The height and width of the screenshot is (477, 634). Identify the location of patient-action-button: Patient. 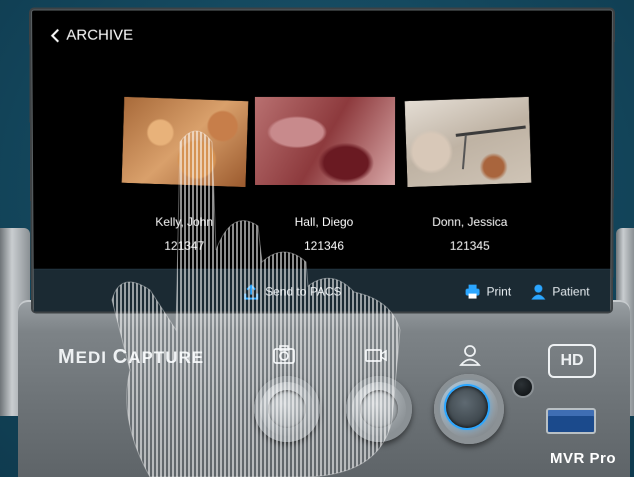
(560, 292).